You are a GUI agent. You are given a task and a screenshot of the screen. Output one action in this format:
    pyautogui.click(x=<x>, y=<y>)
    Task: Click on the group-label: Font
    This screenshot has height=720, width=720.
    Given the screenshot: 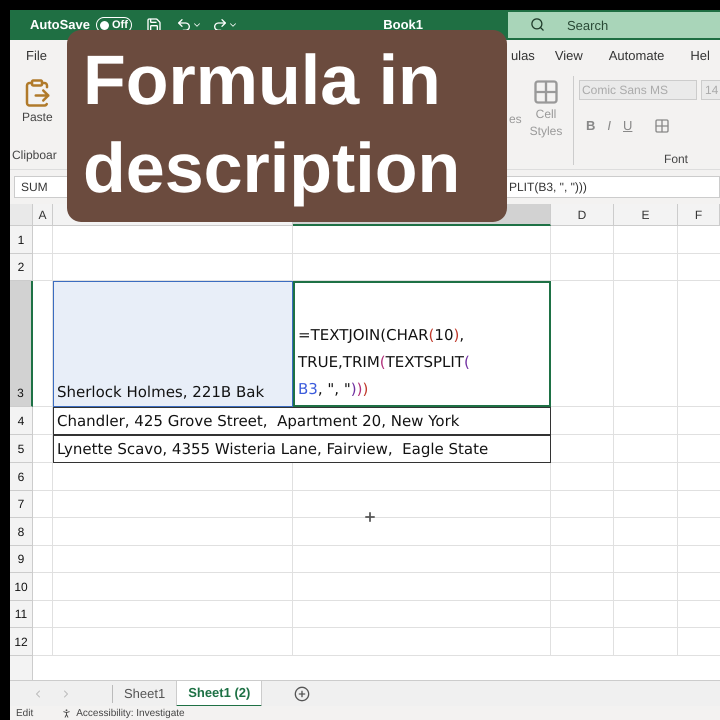 What is the action you would take?
    pyautogui.click(x=676, y=159)
    